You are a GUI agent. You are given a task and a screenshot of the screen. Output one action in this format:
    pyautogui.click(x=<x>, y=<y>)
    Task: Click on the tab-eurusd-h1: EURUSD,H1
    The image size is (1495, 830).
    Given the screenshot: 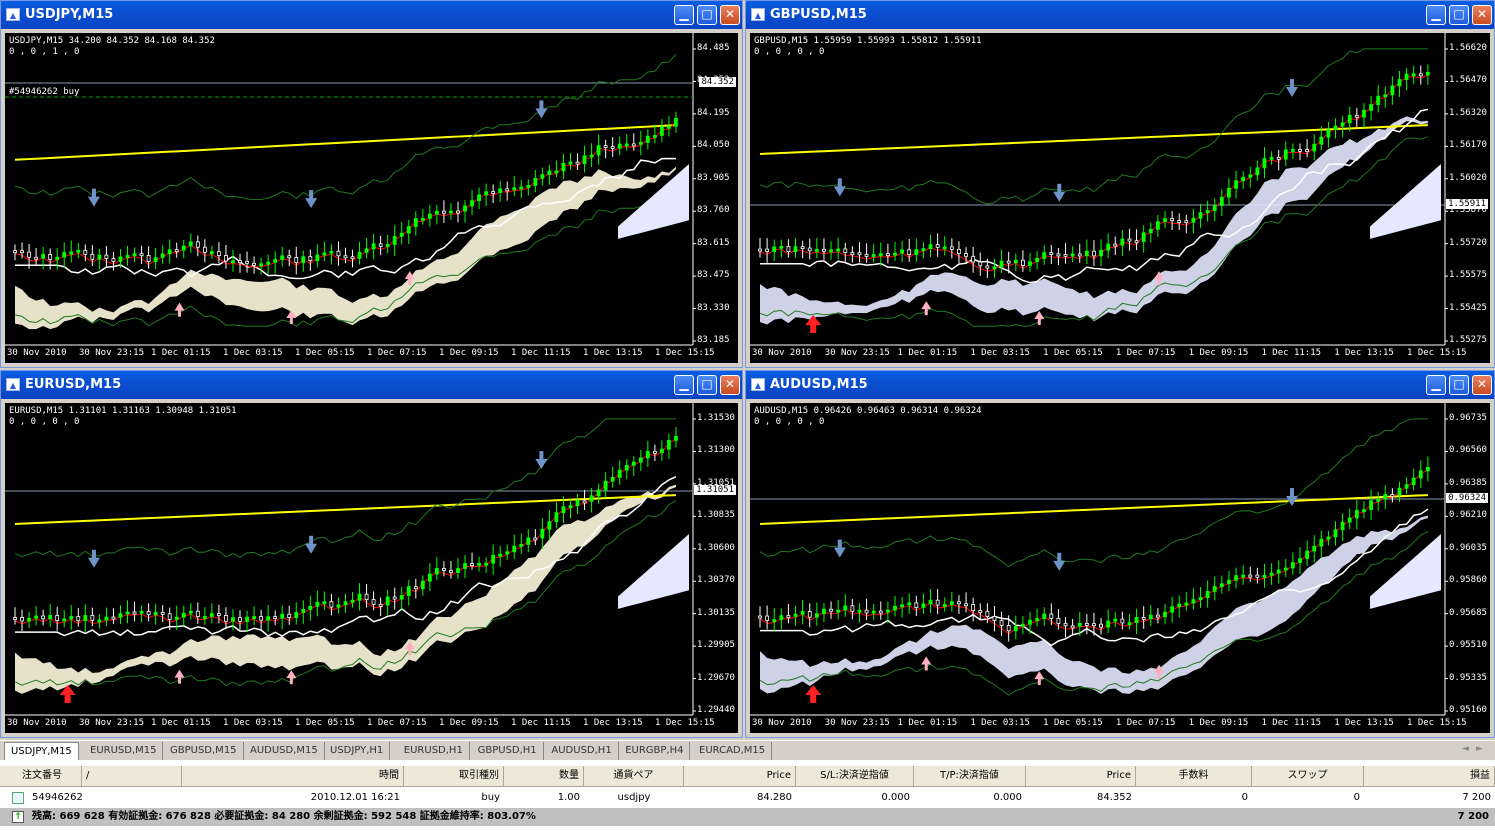 What is the action you would take?
    pyautogui.click(x=434, y=751)
    